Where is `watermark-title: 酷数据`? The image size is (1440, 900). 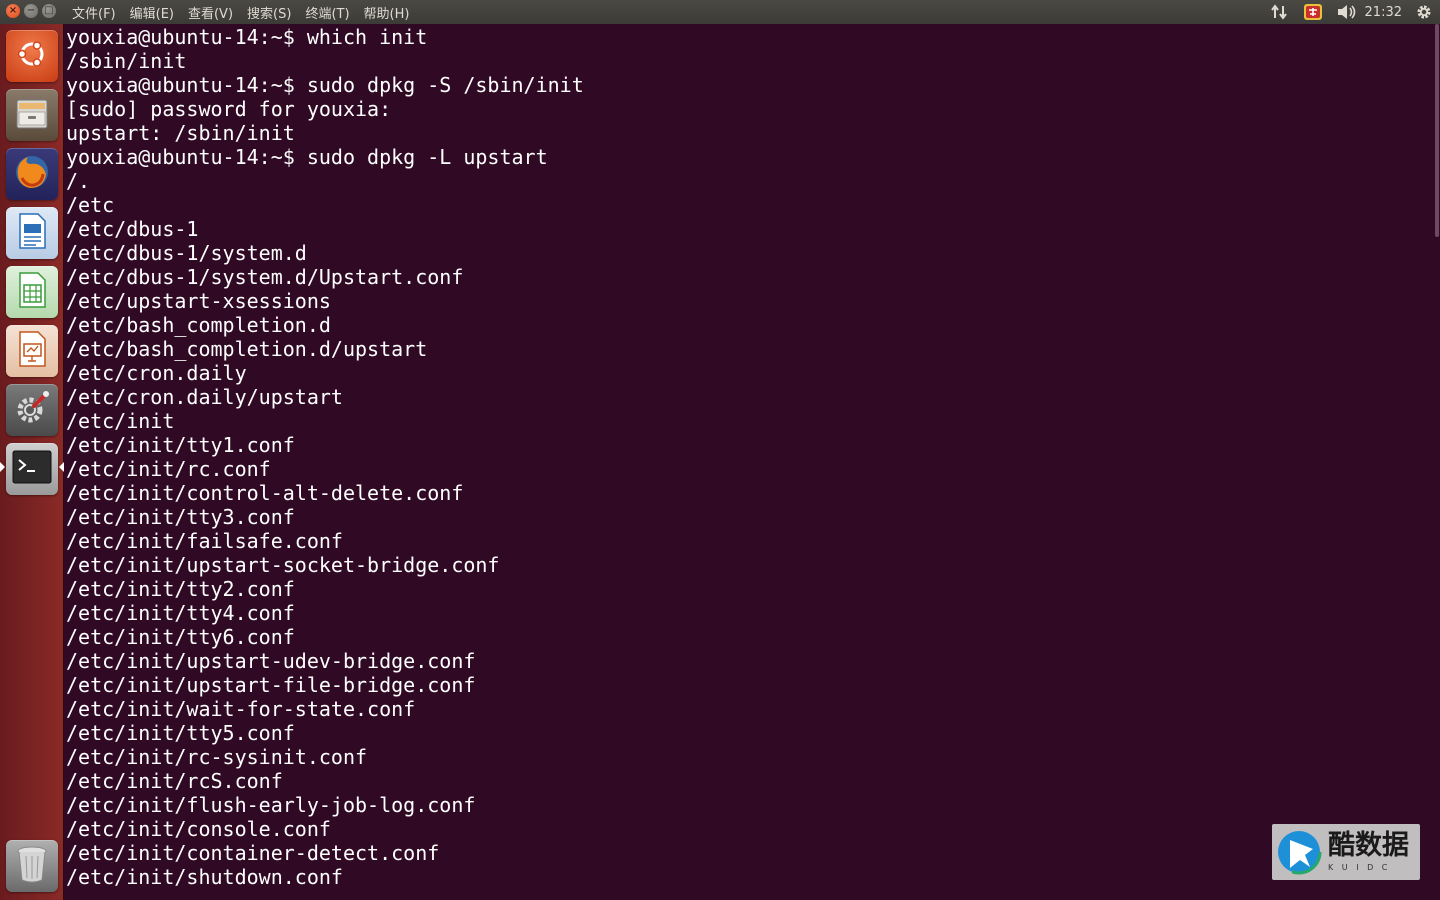
watermark-title: 酷数据 is located at coordinates (1368, 845).